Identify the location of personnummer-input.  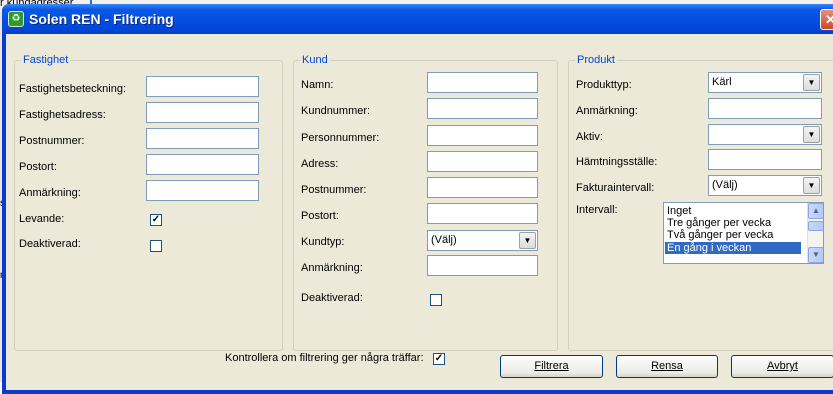
(482, 135).